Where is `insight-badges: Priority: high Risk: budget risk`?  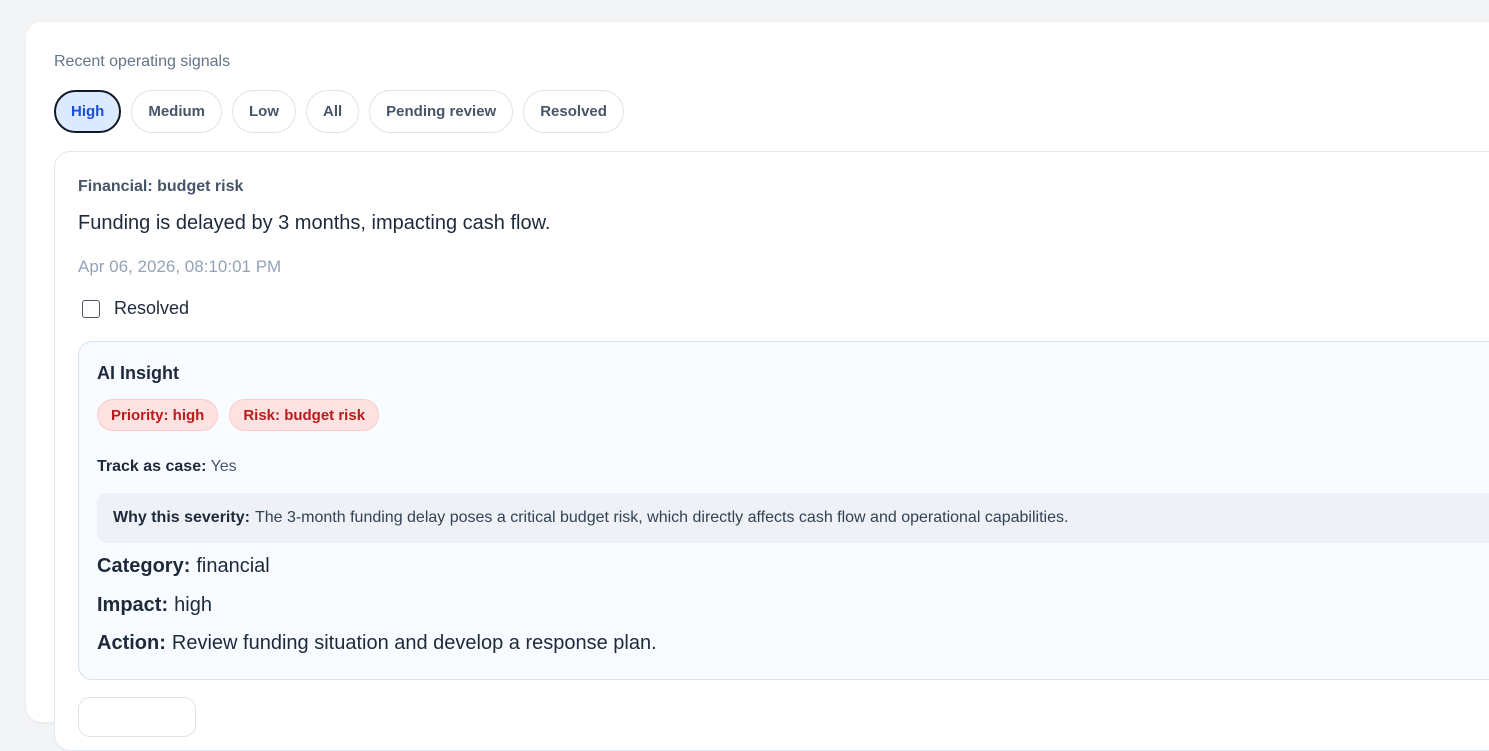 insight-badges: Priority: high Risk: budget risk is located at coordinates (238, 415).